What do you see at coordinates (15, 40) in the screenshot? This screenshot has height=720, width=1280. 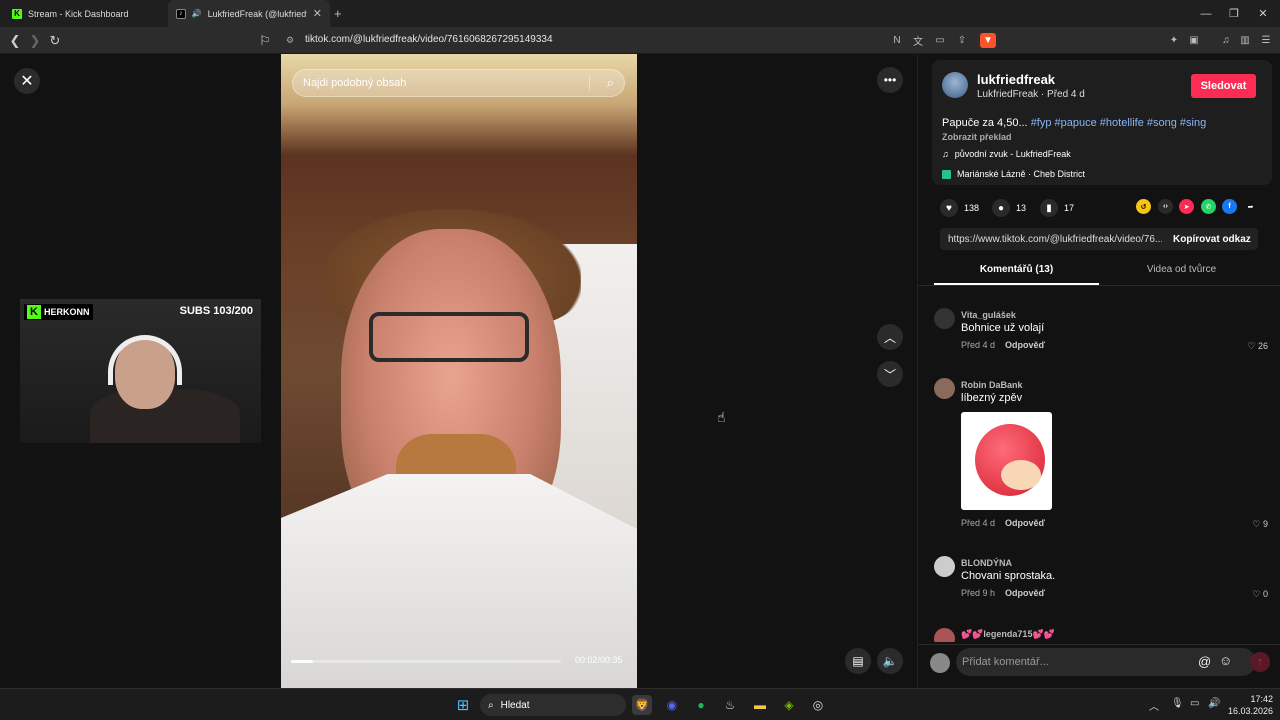 I see `back-icon: ❮` at bounding box center [15, 40].